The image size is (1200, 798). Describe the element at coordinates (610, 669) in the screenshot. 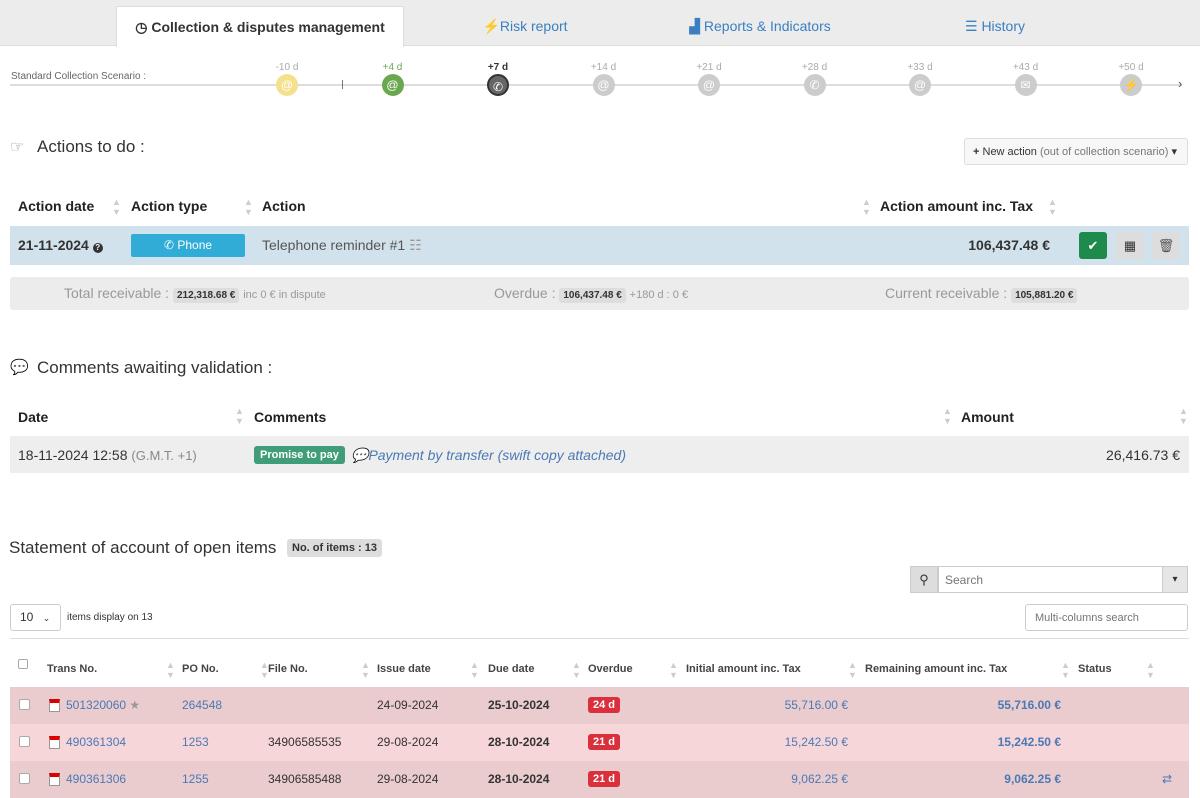

I see `col-overdue: Overdue` at that location.